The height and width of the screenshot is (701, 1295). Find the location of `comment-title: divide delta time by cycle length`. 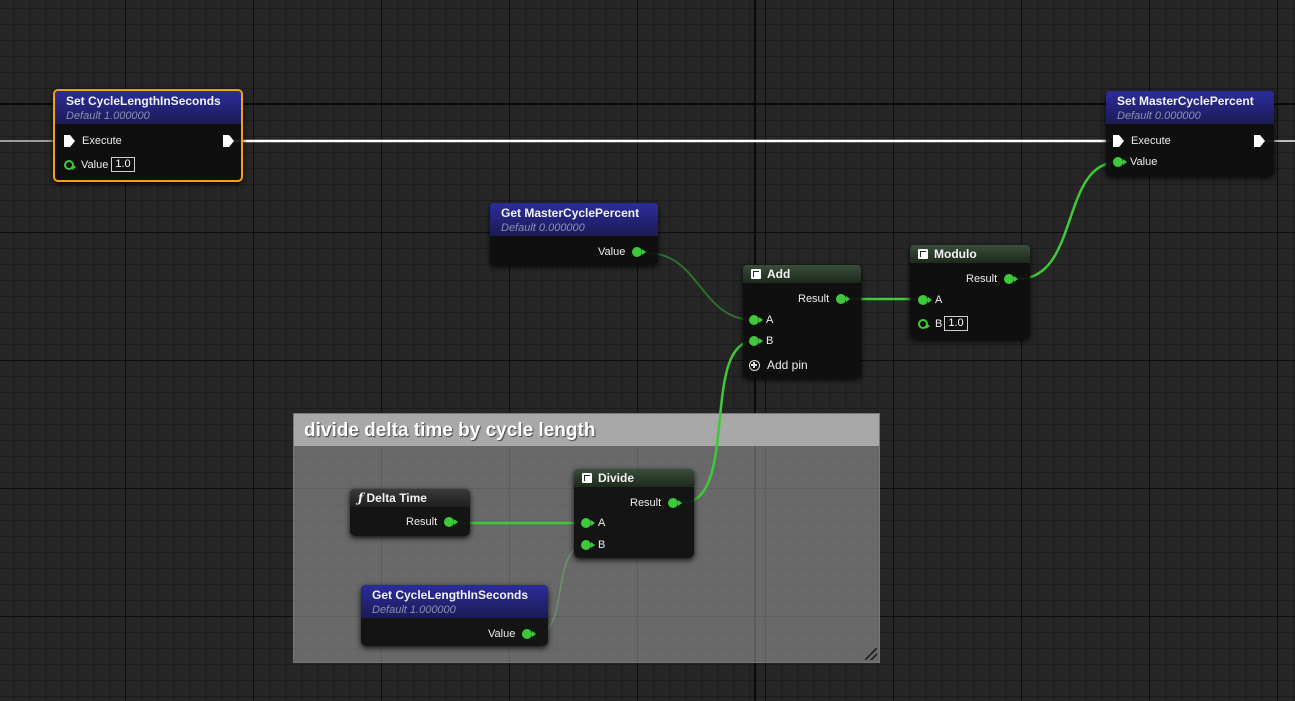

comment-title: divide delta time by cycle length is located at coordinates (586, 430).